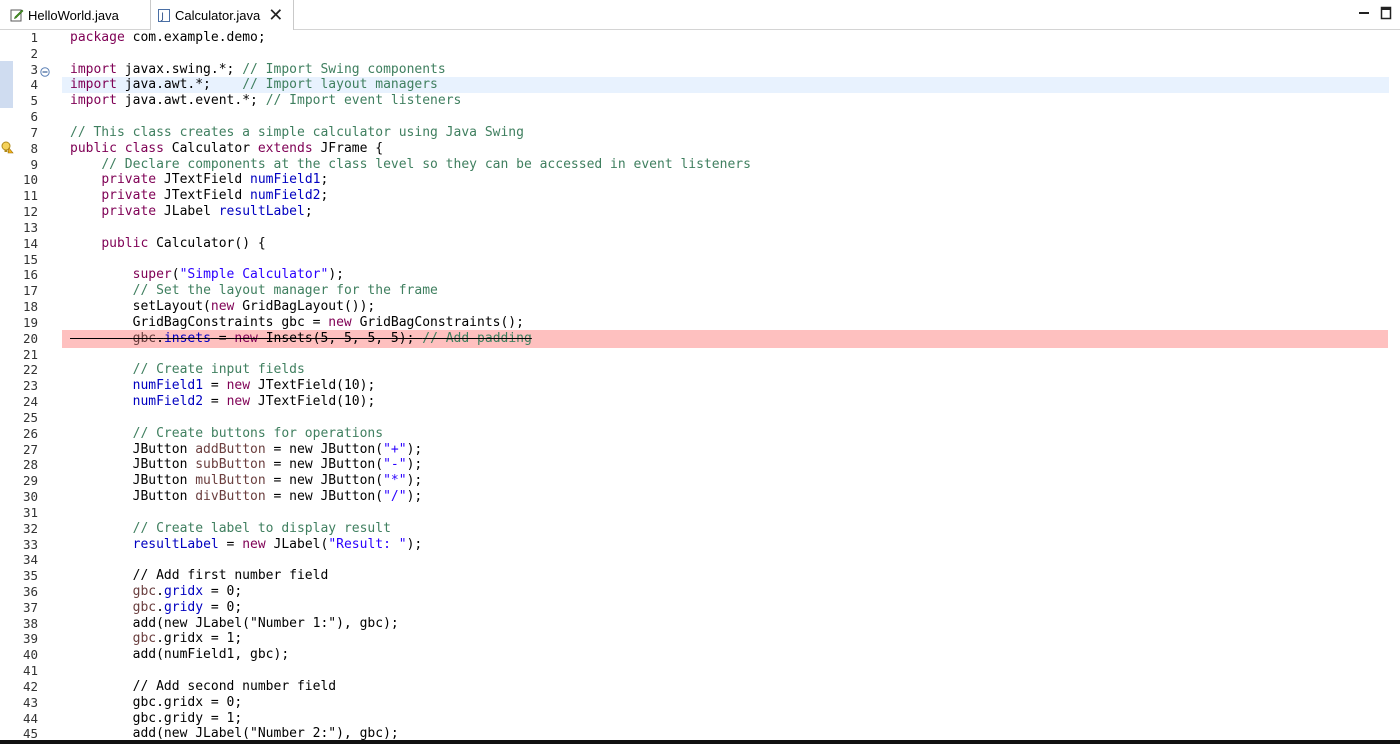 Image resolution: width=1400 pixels, height=744 pixels. Describe the element at coordinates (348, 148) in the screenshot. I see `code-token: JFrame {` at that location.